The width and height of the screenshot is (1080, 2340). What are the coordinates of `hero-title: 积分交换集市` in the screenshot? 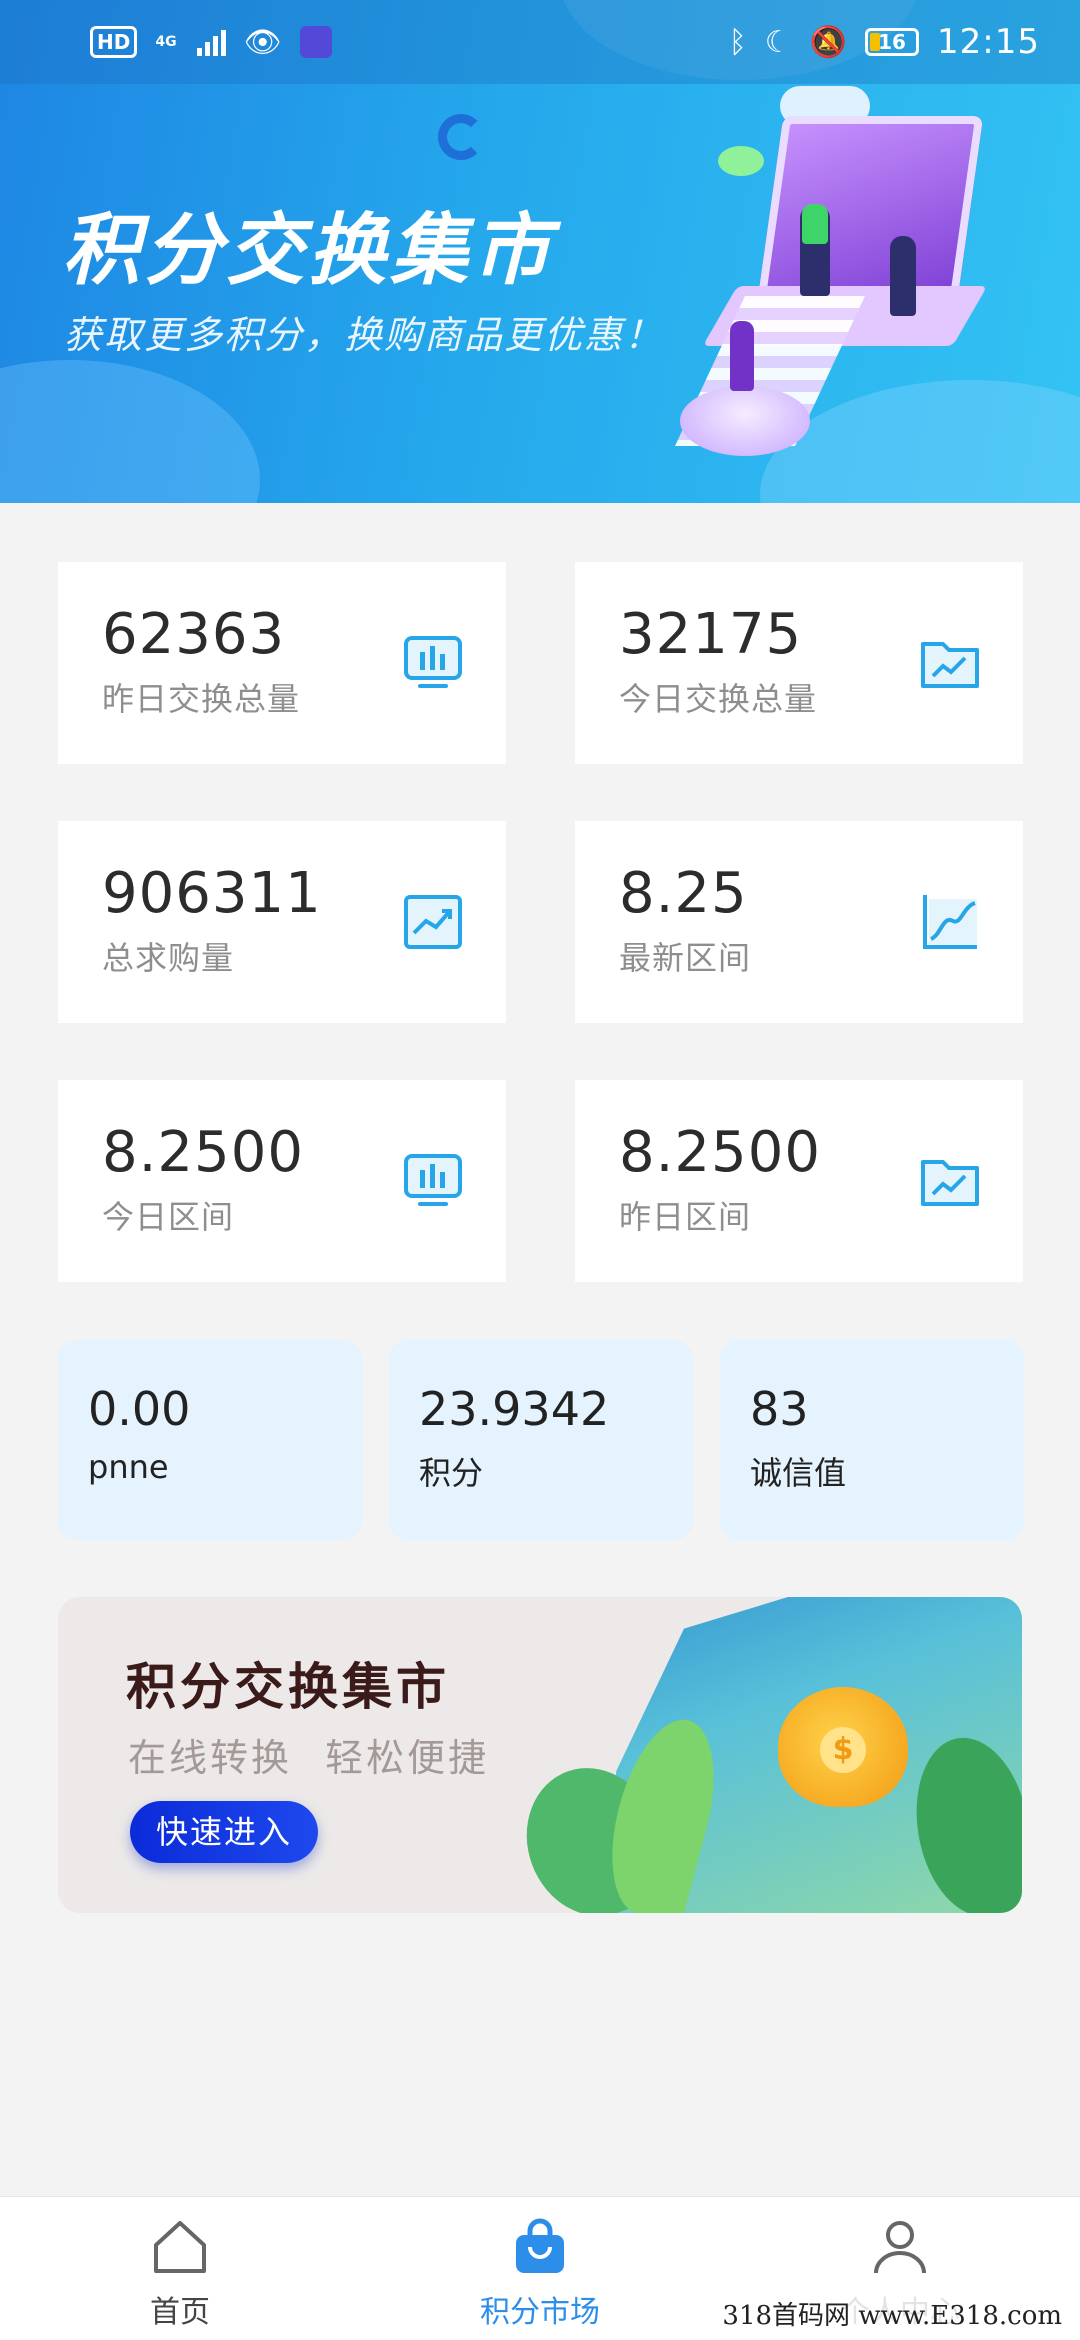 It's located at (308, 251).